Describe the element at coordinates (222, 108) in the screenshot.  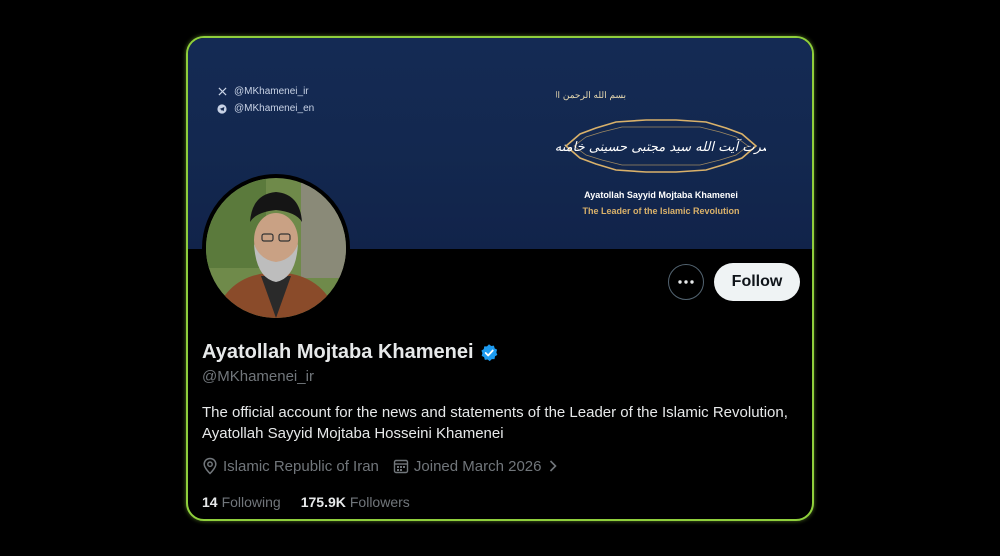
I see `telegram-icon` at that location.